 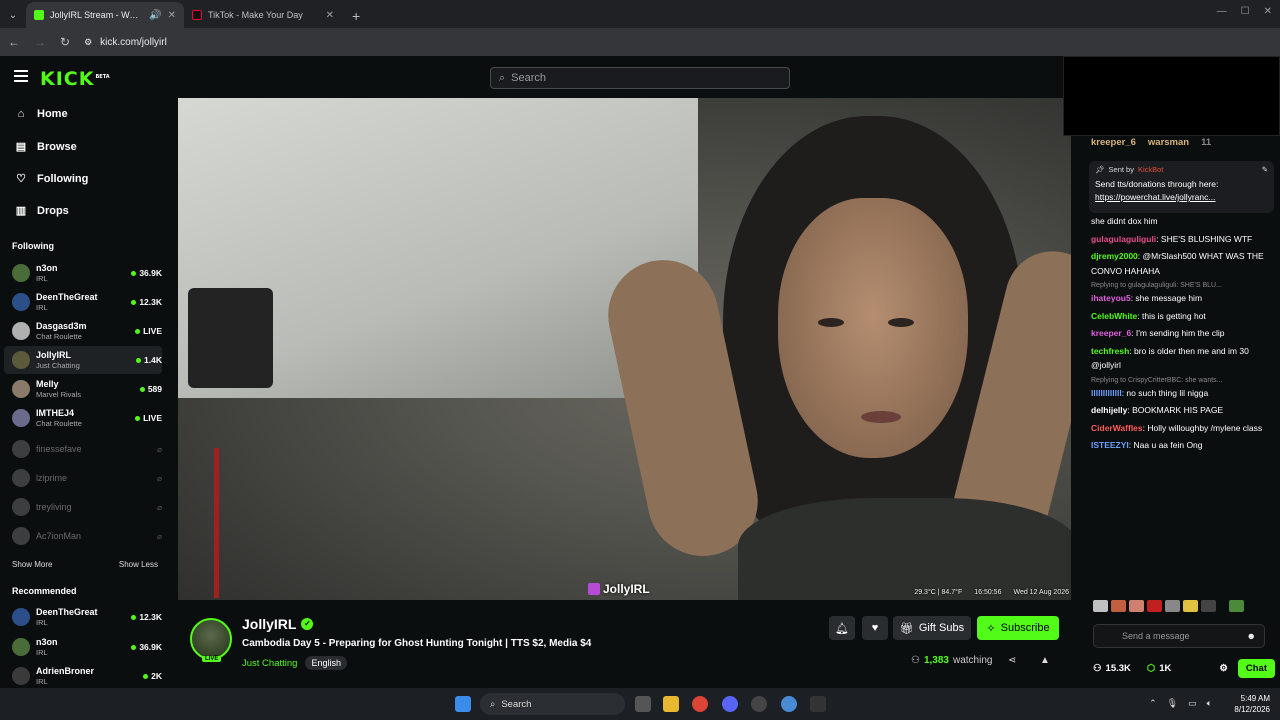 I want to click on show-less-button: Show Less, so click(x=138, y=564).